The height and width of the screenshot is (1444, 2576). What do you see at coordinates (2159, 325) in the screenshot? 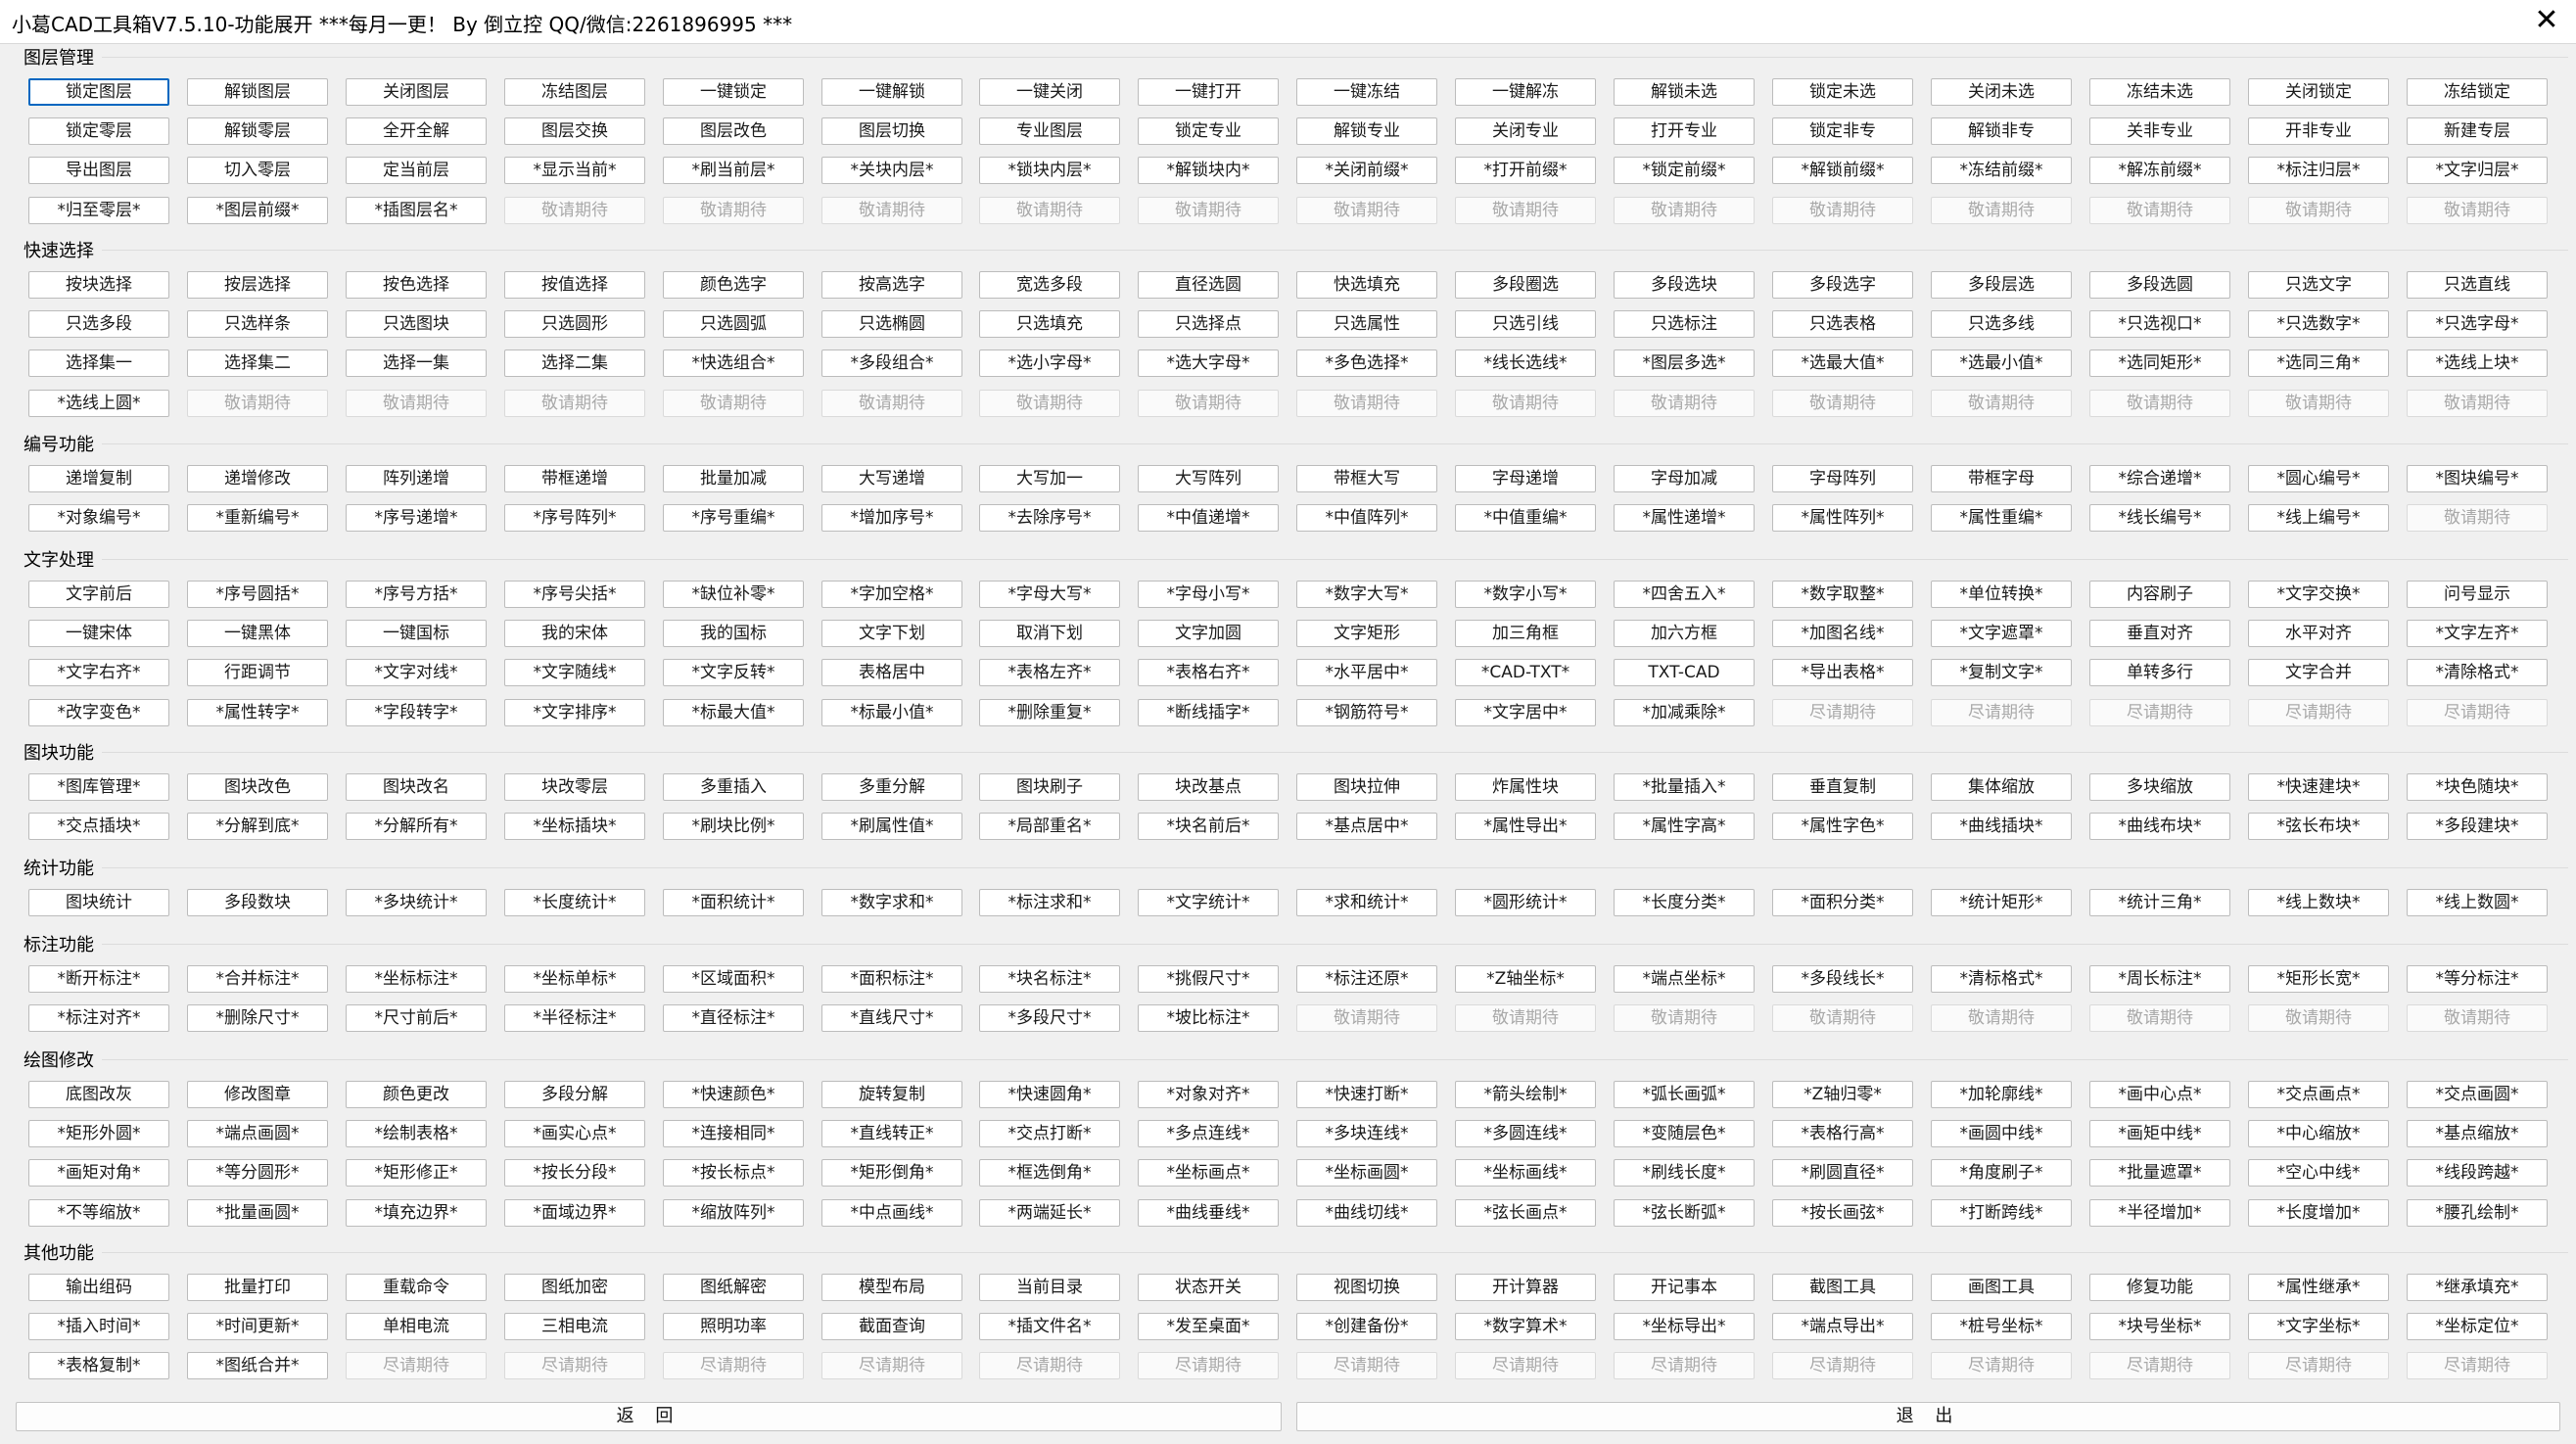
I see `function-button: *只选视口*` at bounding box center [2159, 325].